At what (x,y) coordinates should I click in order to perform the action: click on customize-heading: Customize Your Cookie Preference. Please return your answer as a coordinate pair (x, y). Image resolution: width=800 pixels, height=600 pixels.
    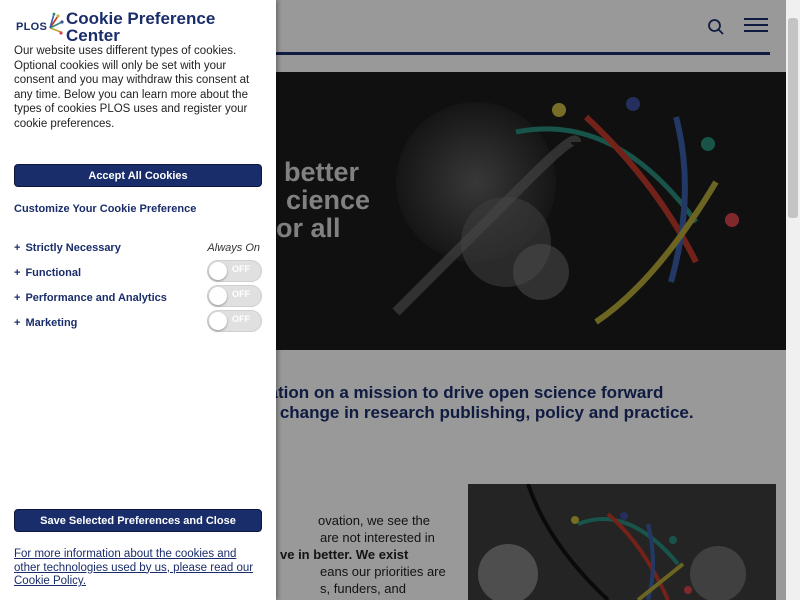
    Looking at the image, I should click on (105, 209).